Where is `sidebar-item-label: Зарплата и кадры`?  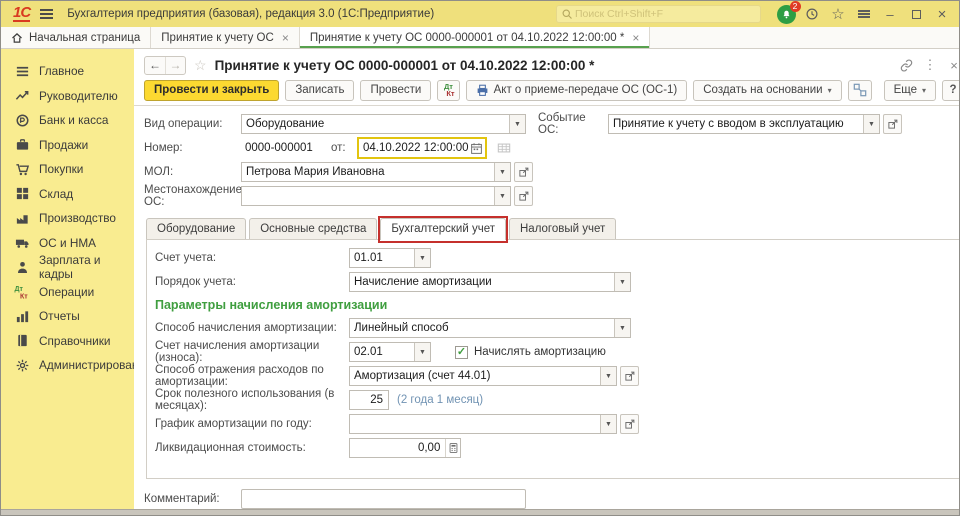 sidebar-item-label: Зарплата и кадры is located at coordinates (70, 267).